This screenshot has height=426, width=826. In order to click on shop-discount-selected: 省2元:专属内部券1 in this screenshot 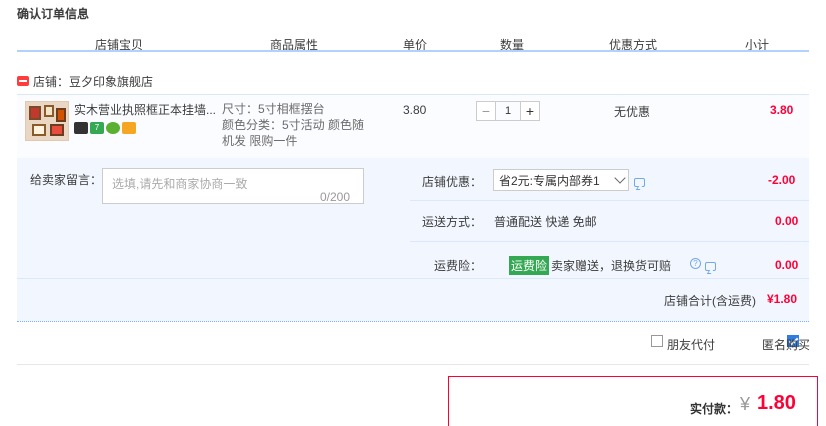, I will do `click(549, 180)`.